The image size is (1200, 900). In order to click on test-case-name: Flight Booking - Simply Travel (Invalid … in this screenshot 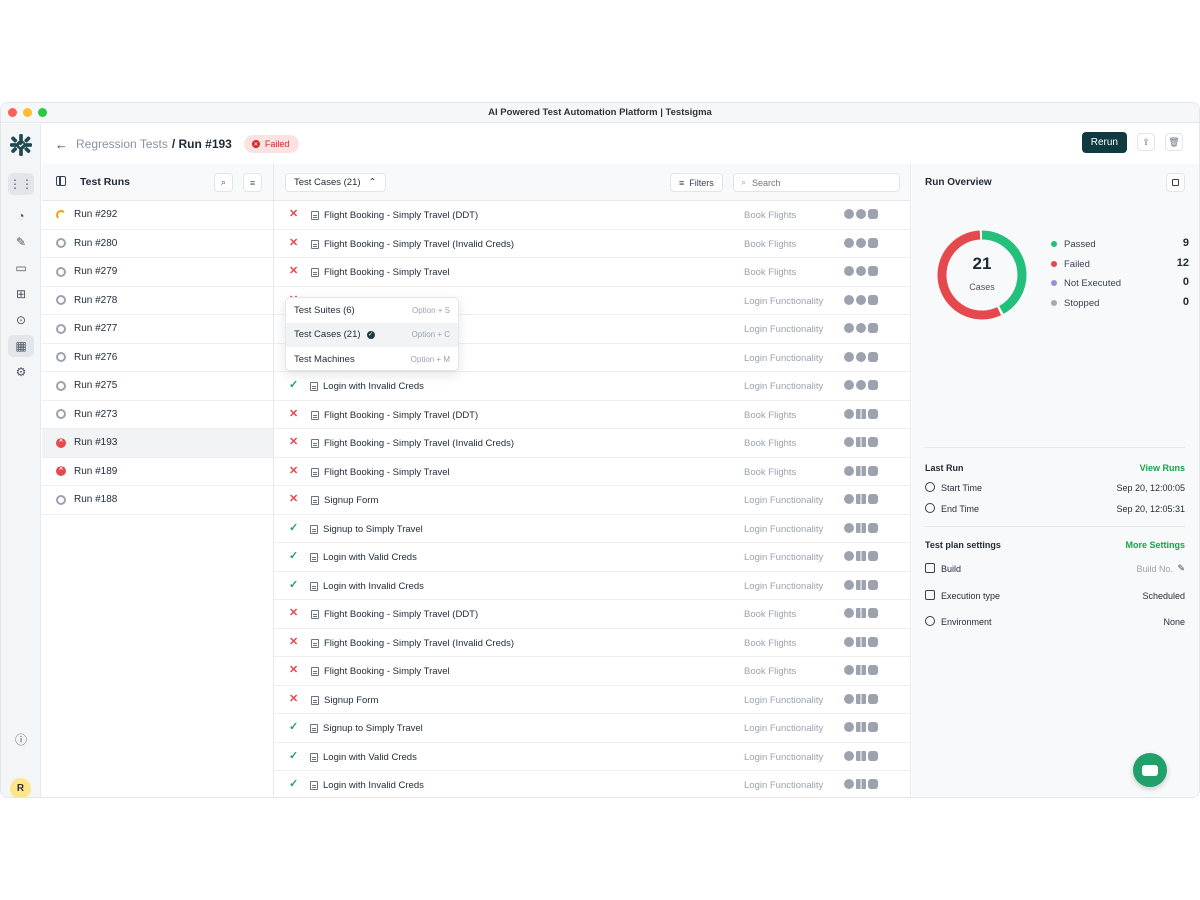, I will do `click(419, 244)`.